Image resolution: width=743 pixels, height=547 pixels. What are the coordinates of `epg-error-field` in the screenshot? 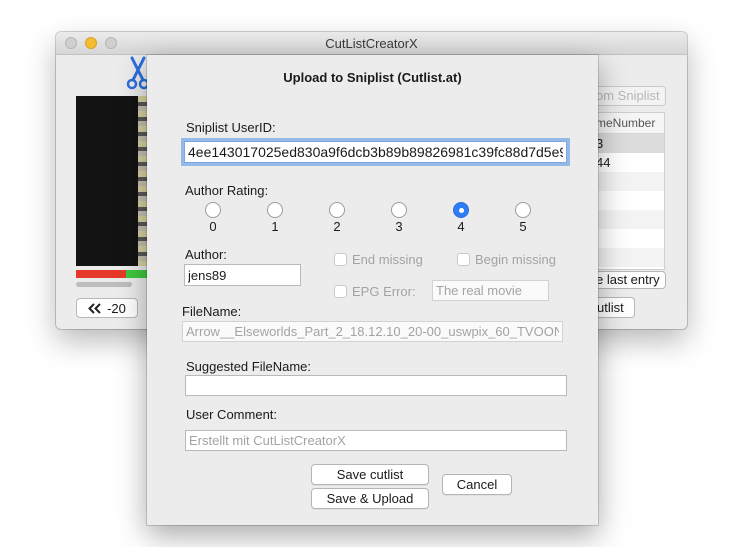 It's located at (490, 290).